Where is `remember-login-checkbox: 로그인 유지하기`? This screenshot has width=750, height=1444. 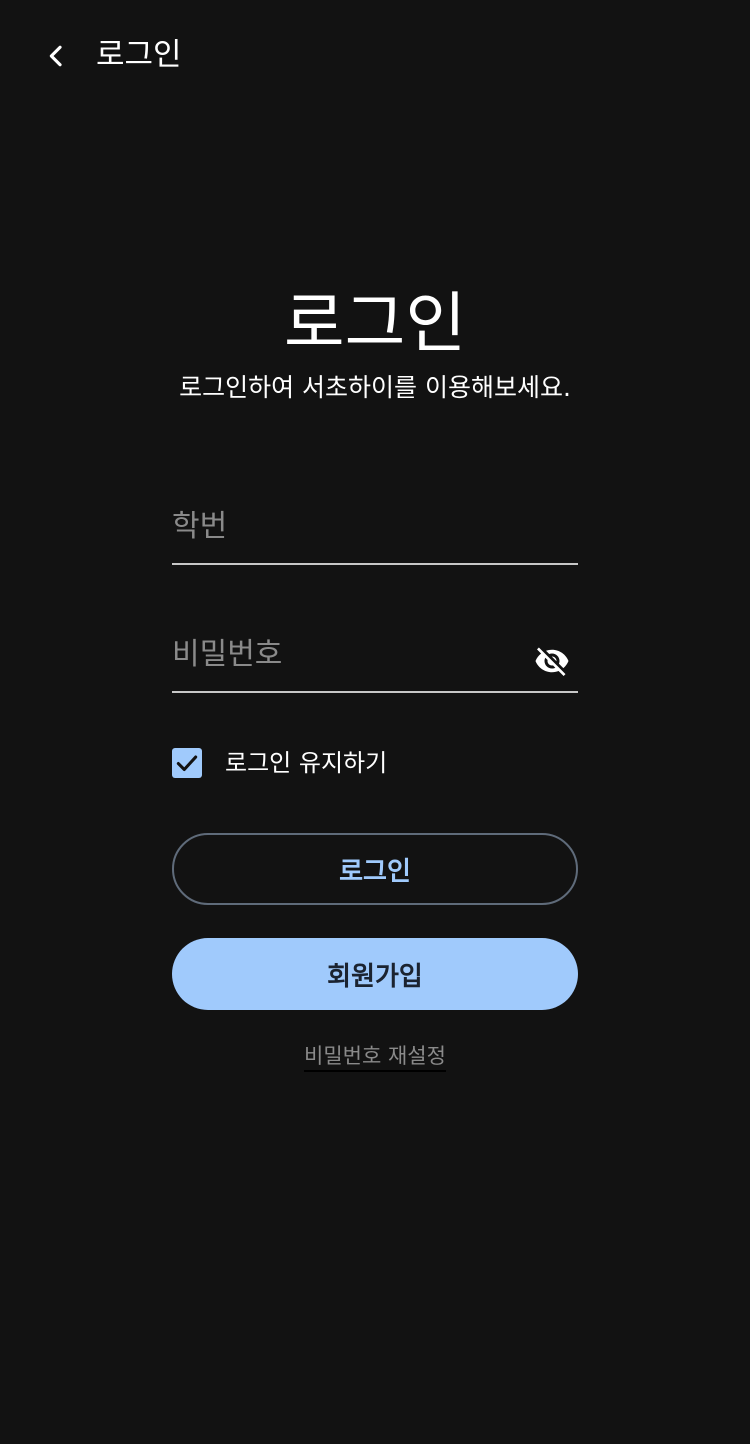 remember-login-checkbox: 로그인 유지하기 is located at coordinates (279, 763).